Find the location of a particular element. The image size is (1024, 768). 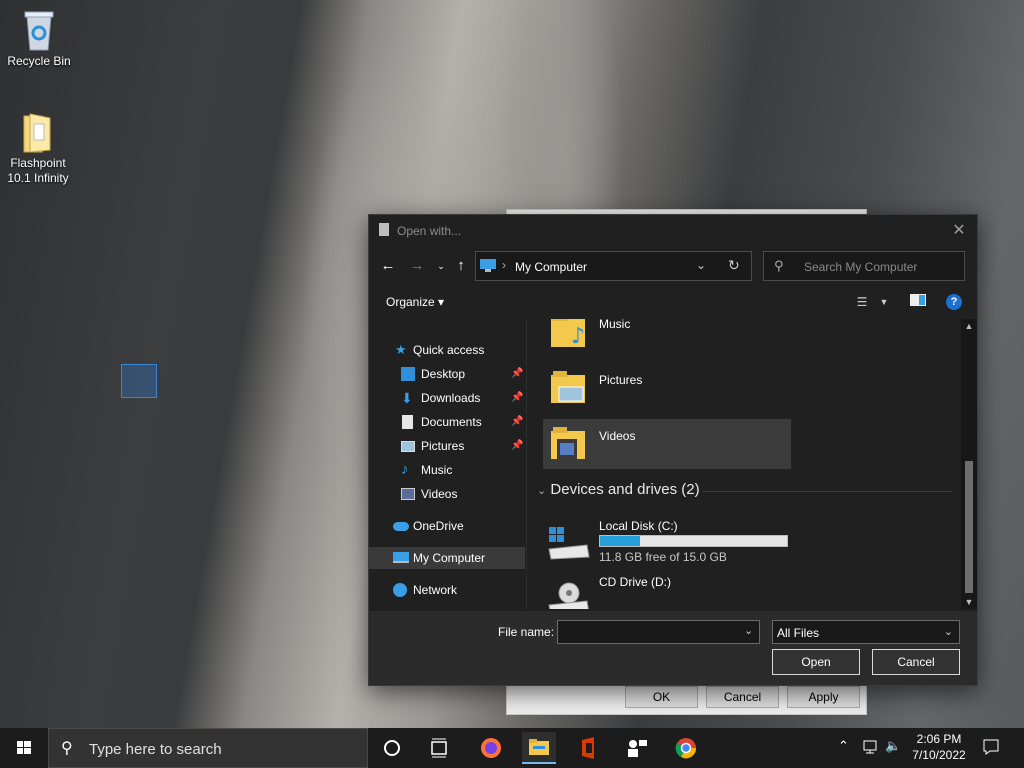

close-button: ✕ is located at coordinates (959, 231).